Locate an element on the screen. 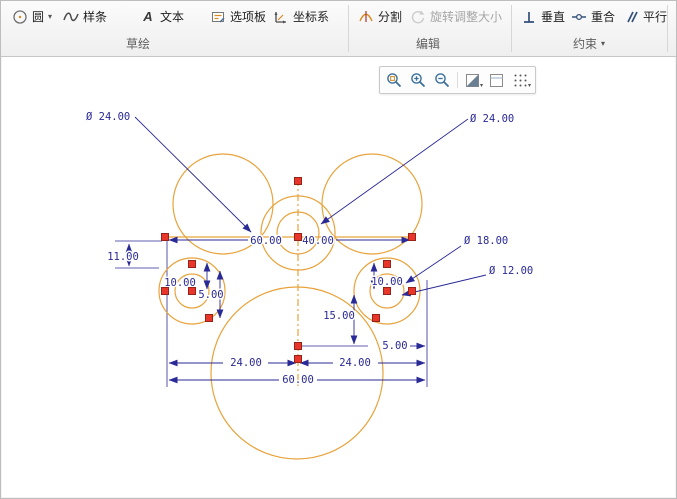  zoom-in-button is located at coordinates (418, 80).